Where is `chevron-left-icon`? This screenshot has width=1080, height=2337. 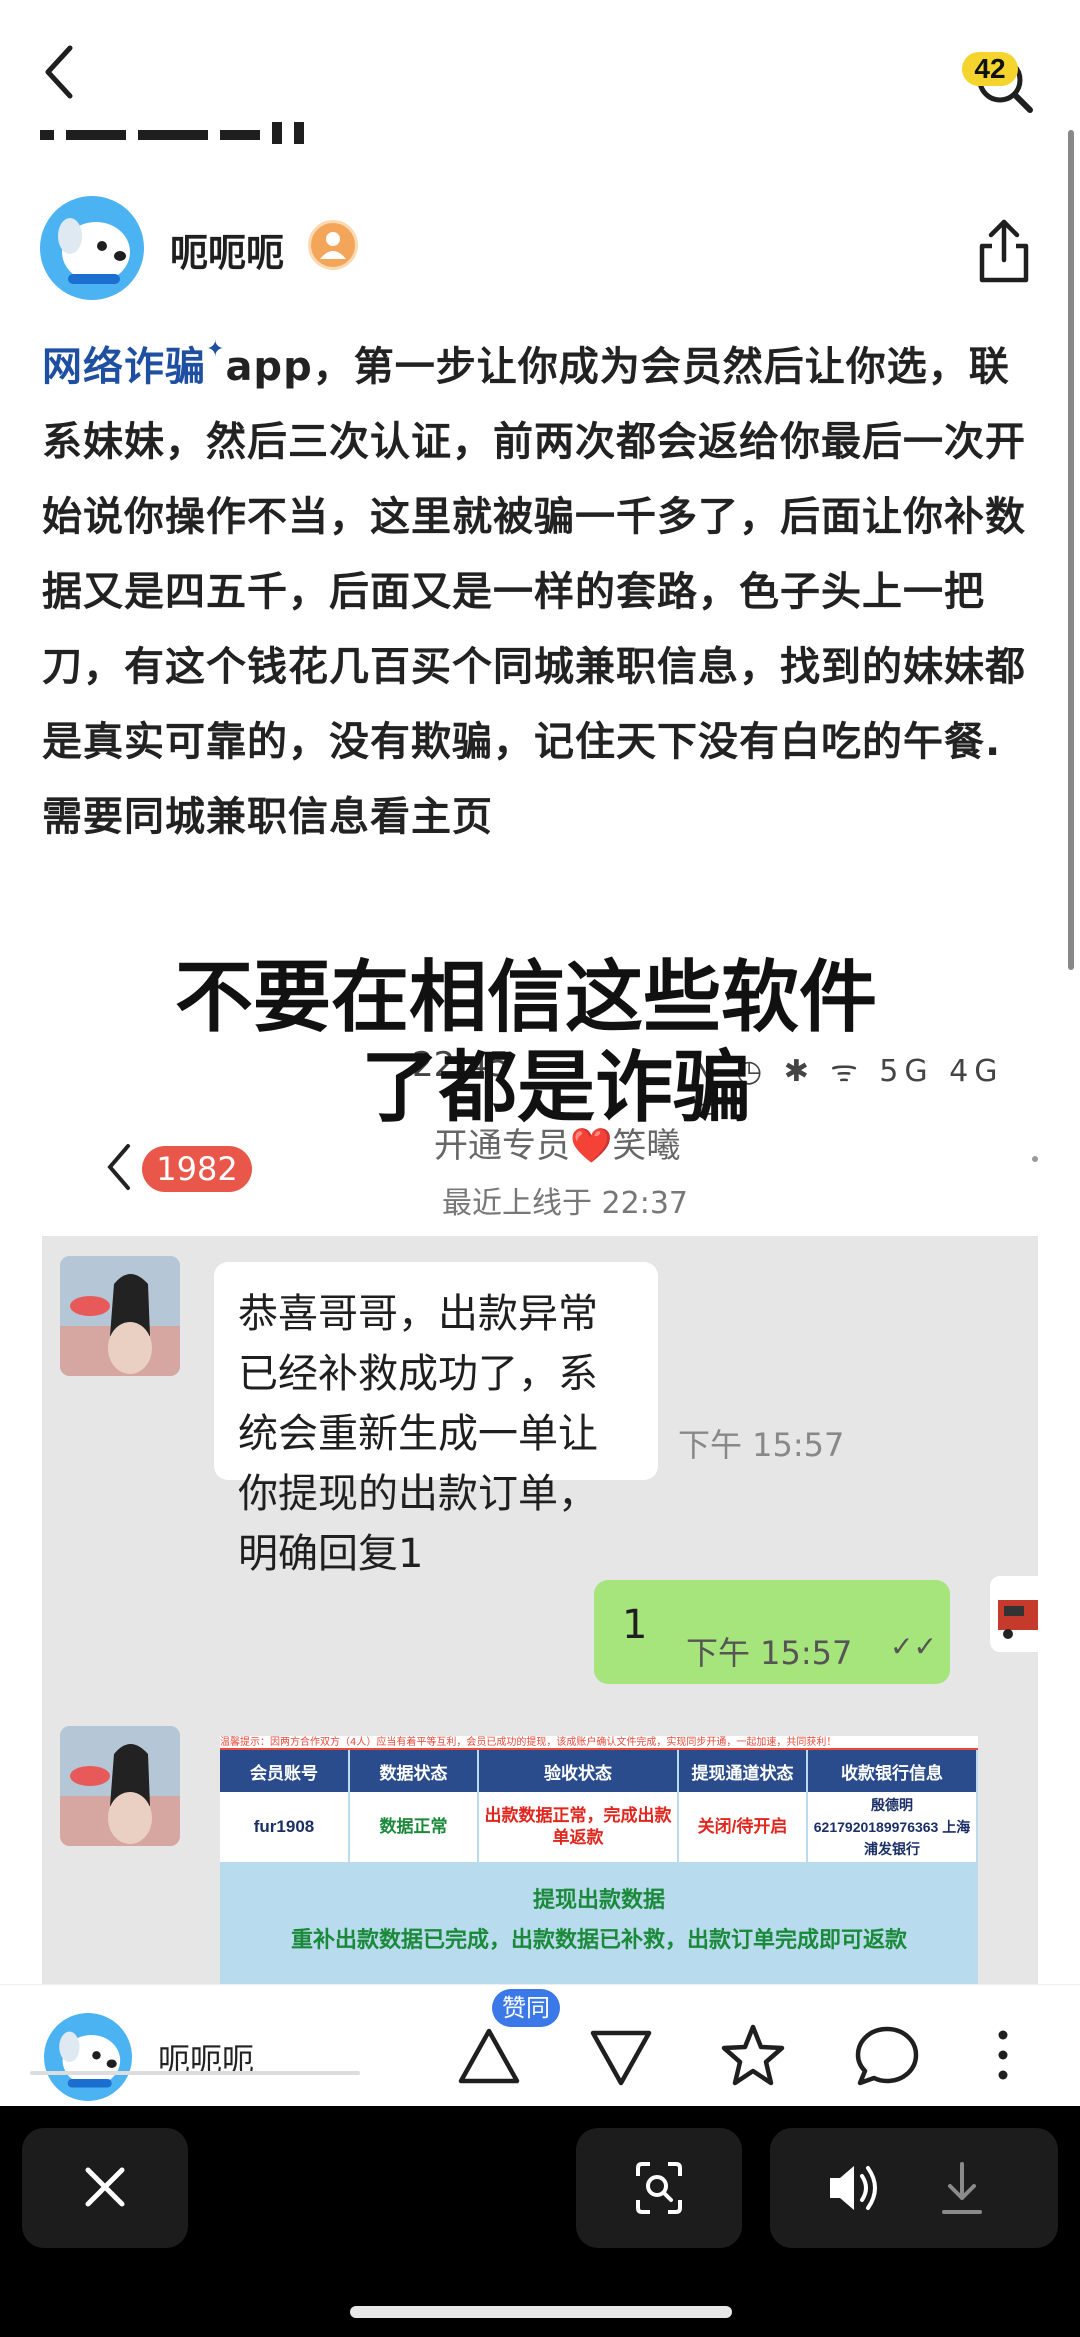 chevron-left-icon is located at coordinates (59, 72).